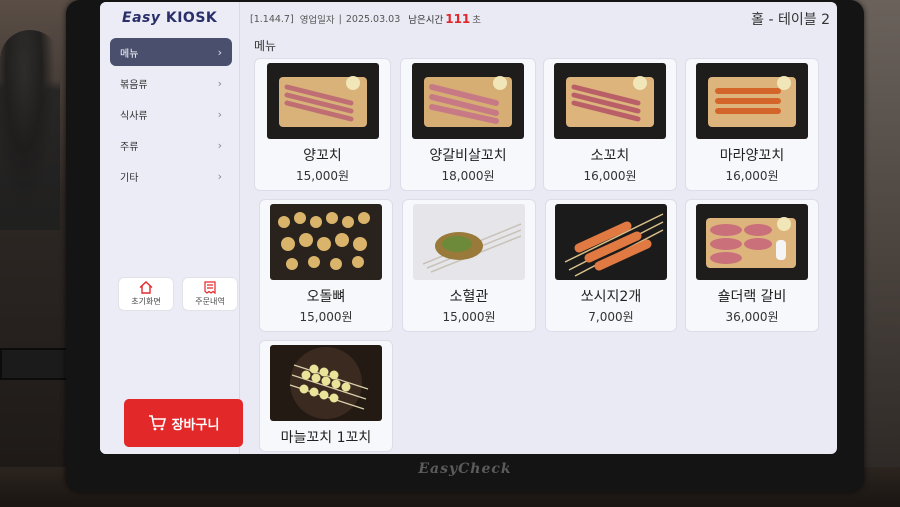 The image size is (900, 507). I want to click on product-card-cartilage: 오돌뼈 15,000원, so click(326, 265).